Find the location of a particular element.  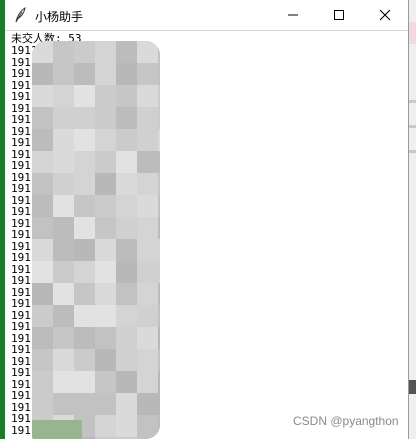

maximize-button is located at coordinates (339, 15).